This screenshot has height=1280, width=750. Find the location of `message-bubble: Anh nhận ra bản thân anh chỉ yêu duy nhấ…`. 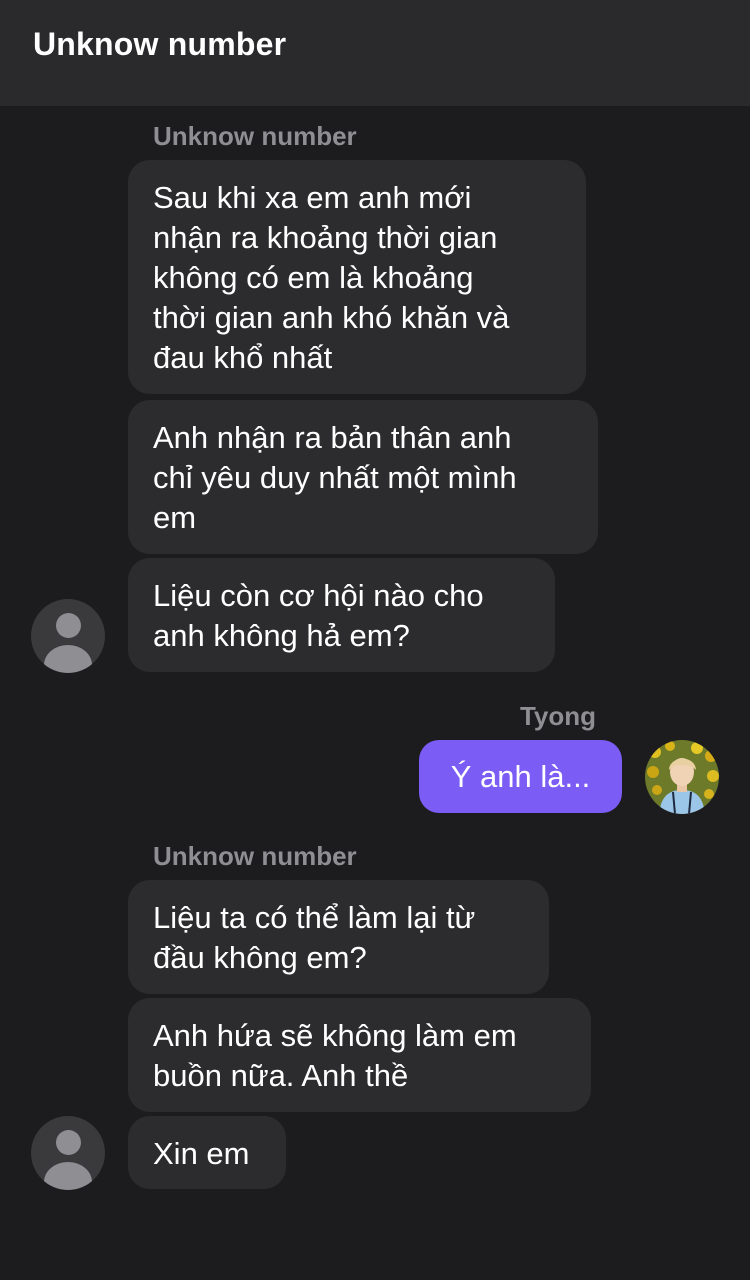

message-bubble: Anh nhận ra bản thân anh chỉ yêu duy nhấ… is located at coordinates (363, 477).